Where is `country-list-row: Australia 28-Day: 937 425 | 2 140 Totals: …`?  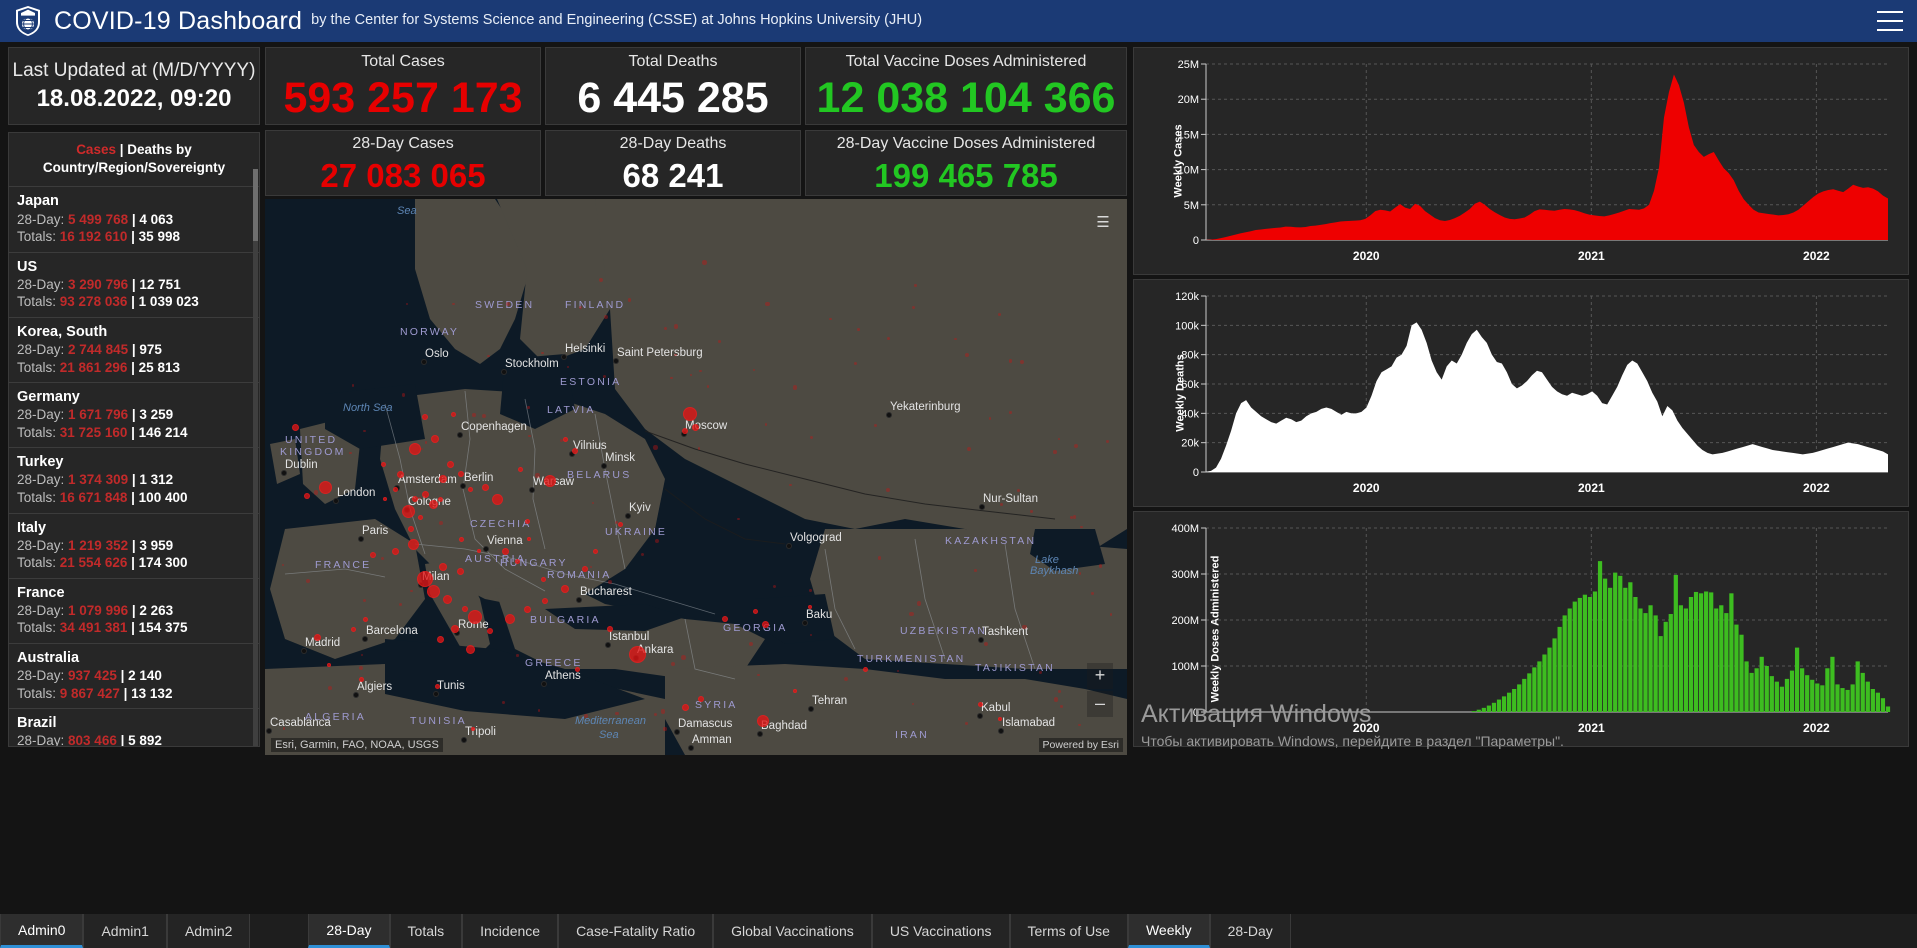
country-list-row: Australia 28-Day: 937 425 | 2 140 Totals: … is located at coordinates (134, 675).